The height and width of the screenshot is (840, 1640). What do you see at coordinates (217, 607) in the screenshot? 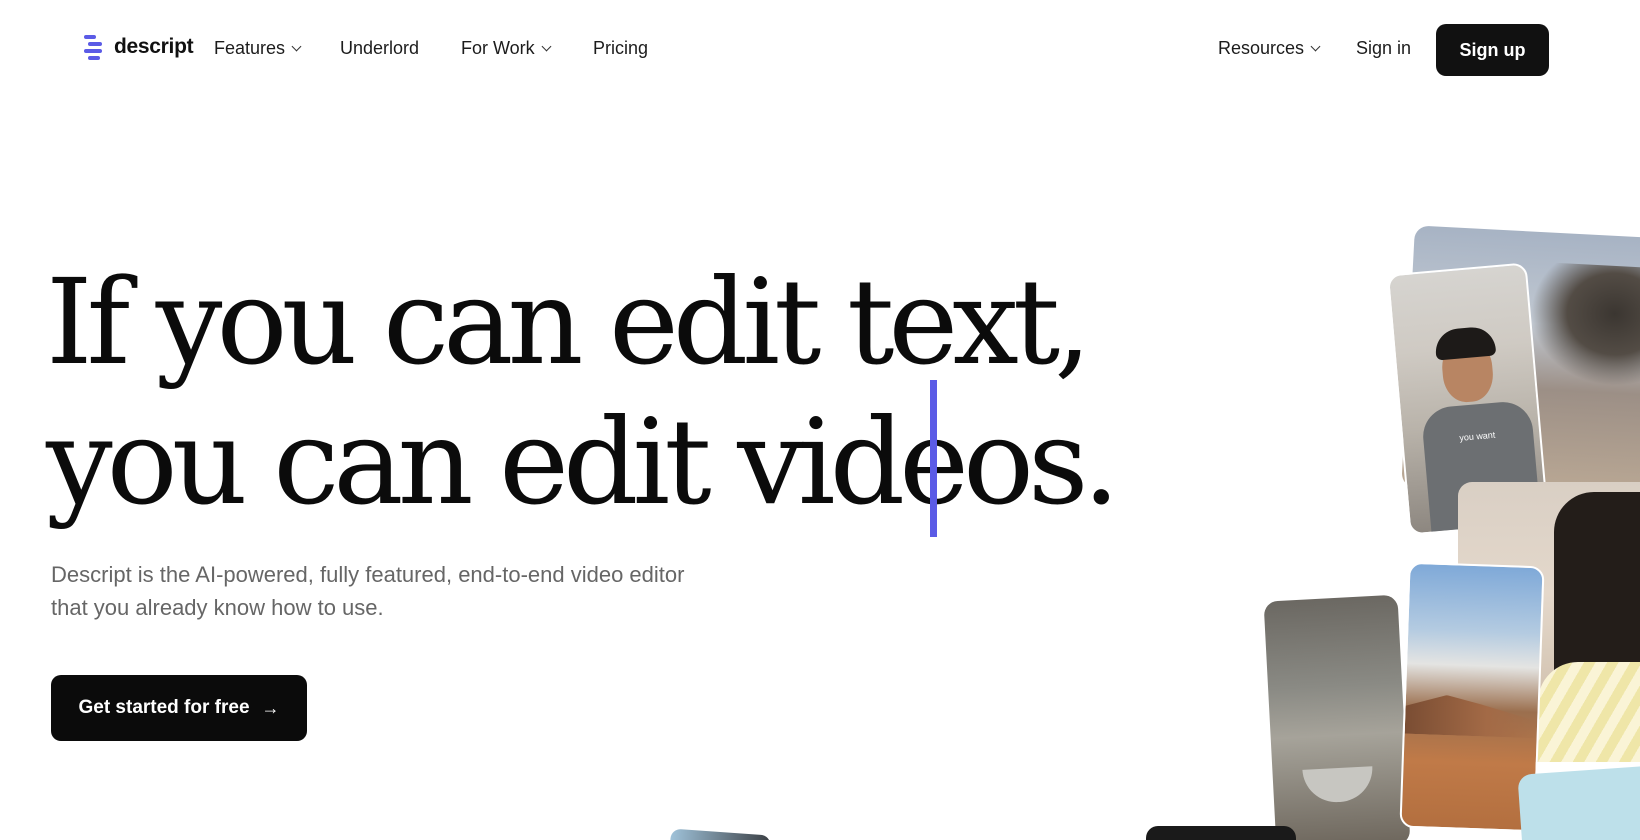
I see `subtitle-line-2: that you already know how to use.` at bounding box center [217, 607].